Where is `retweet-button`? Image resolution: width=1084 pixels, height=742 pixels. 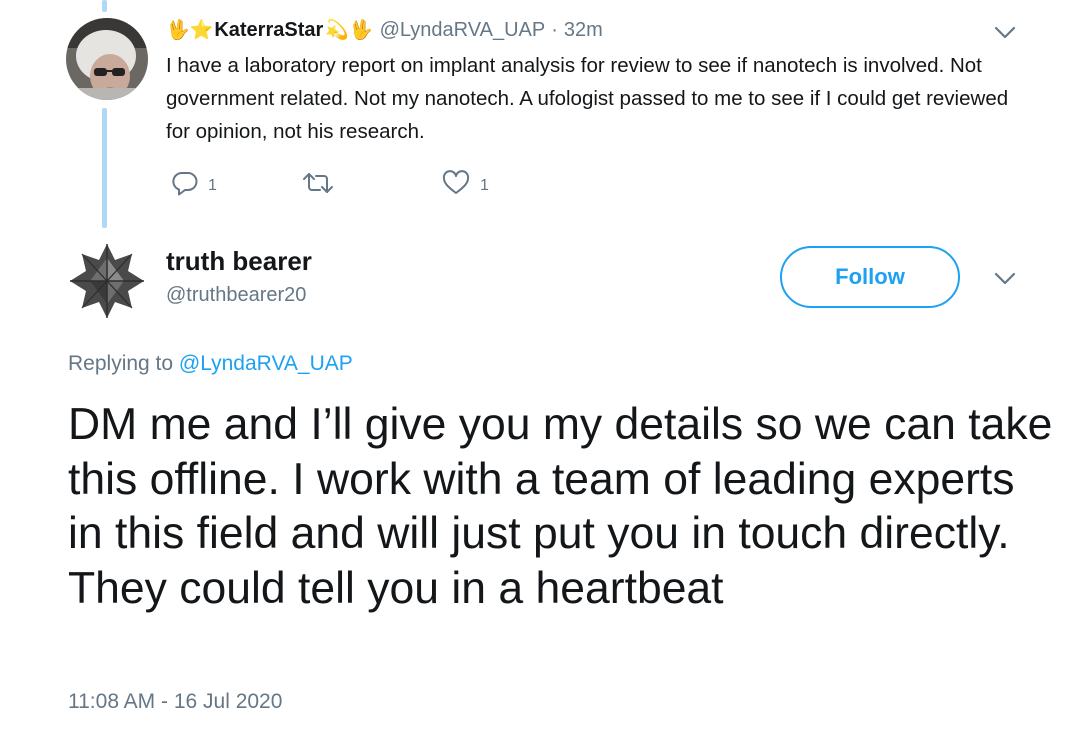 retweet-button is located at coordinates (318, 183).